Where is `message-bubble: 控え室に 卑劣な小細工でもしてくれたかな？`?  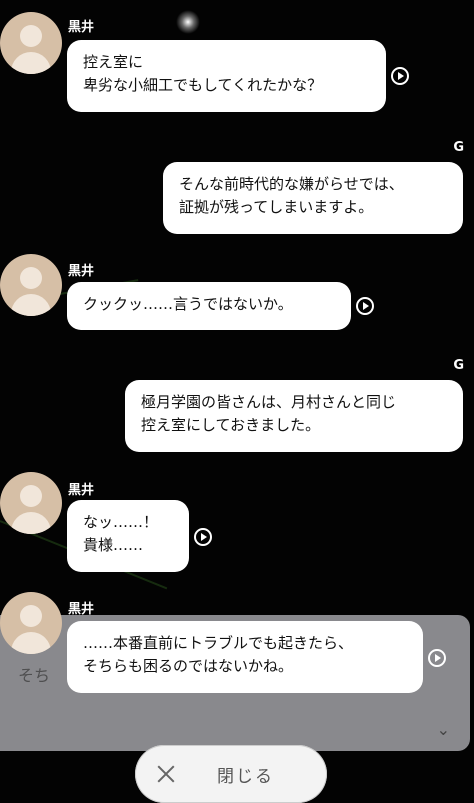
message-bubble: 控え室に 卑劣な小細工でもしてくれたかな？ is located at coordinates (226, 76).